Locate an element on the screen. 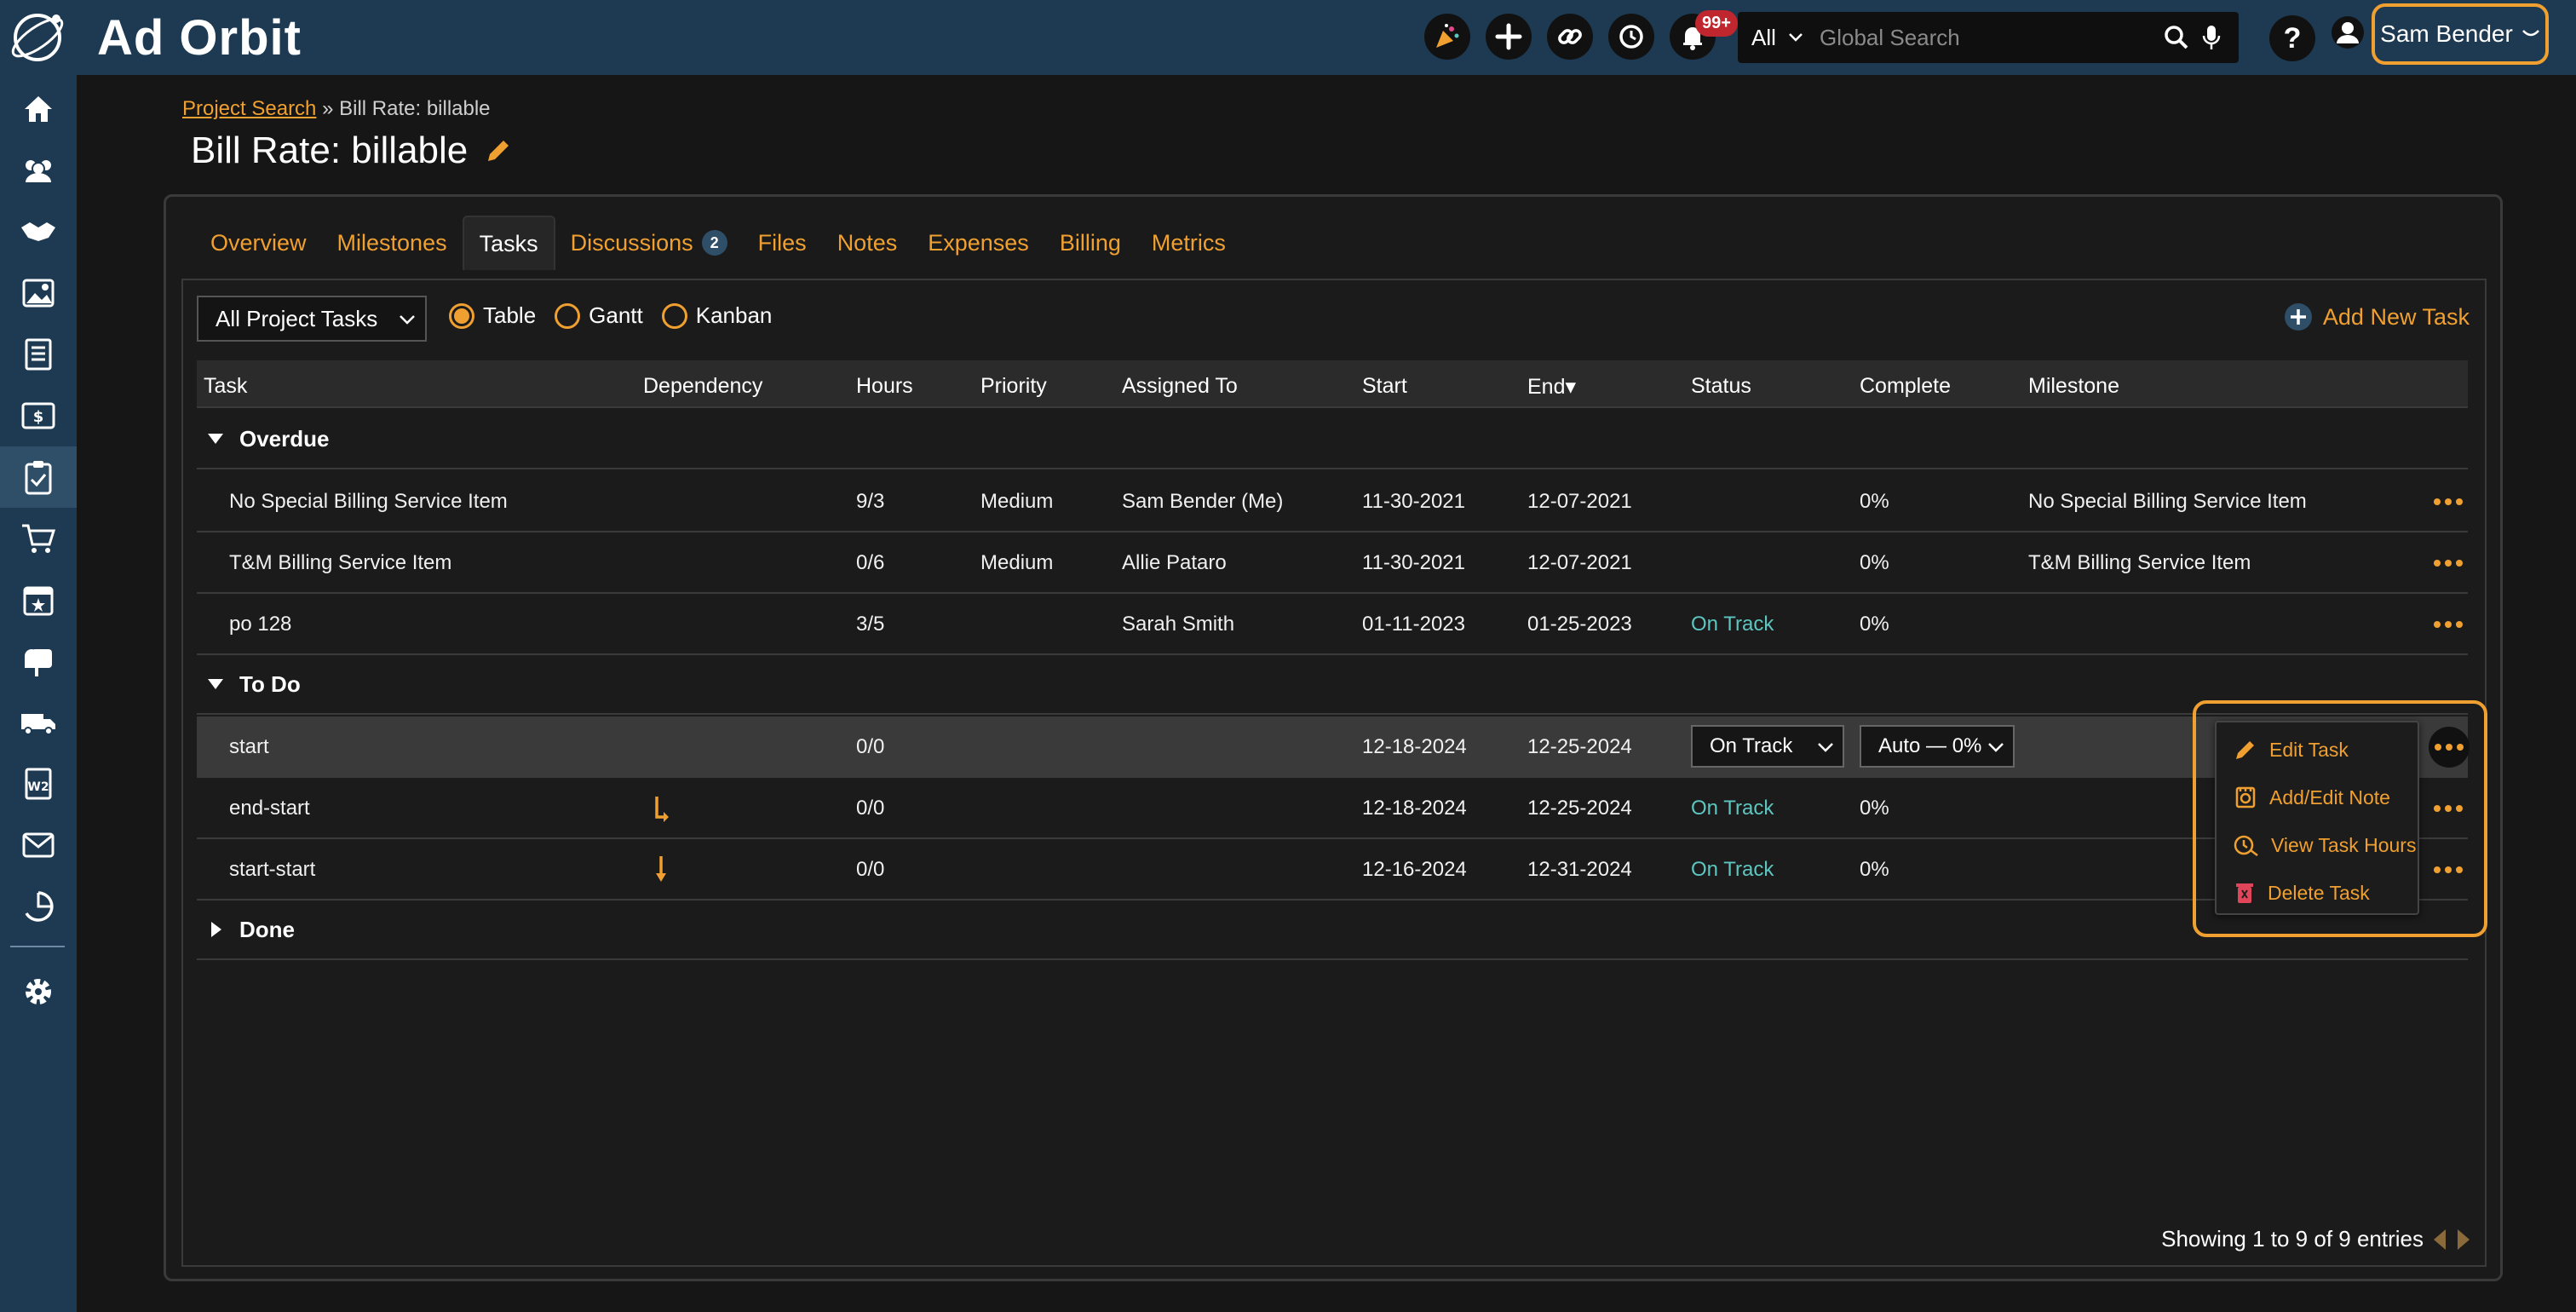 The image size is (2576, 1312). user-menu-button: Sam Bender is located at coordinates (2460, 34).